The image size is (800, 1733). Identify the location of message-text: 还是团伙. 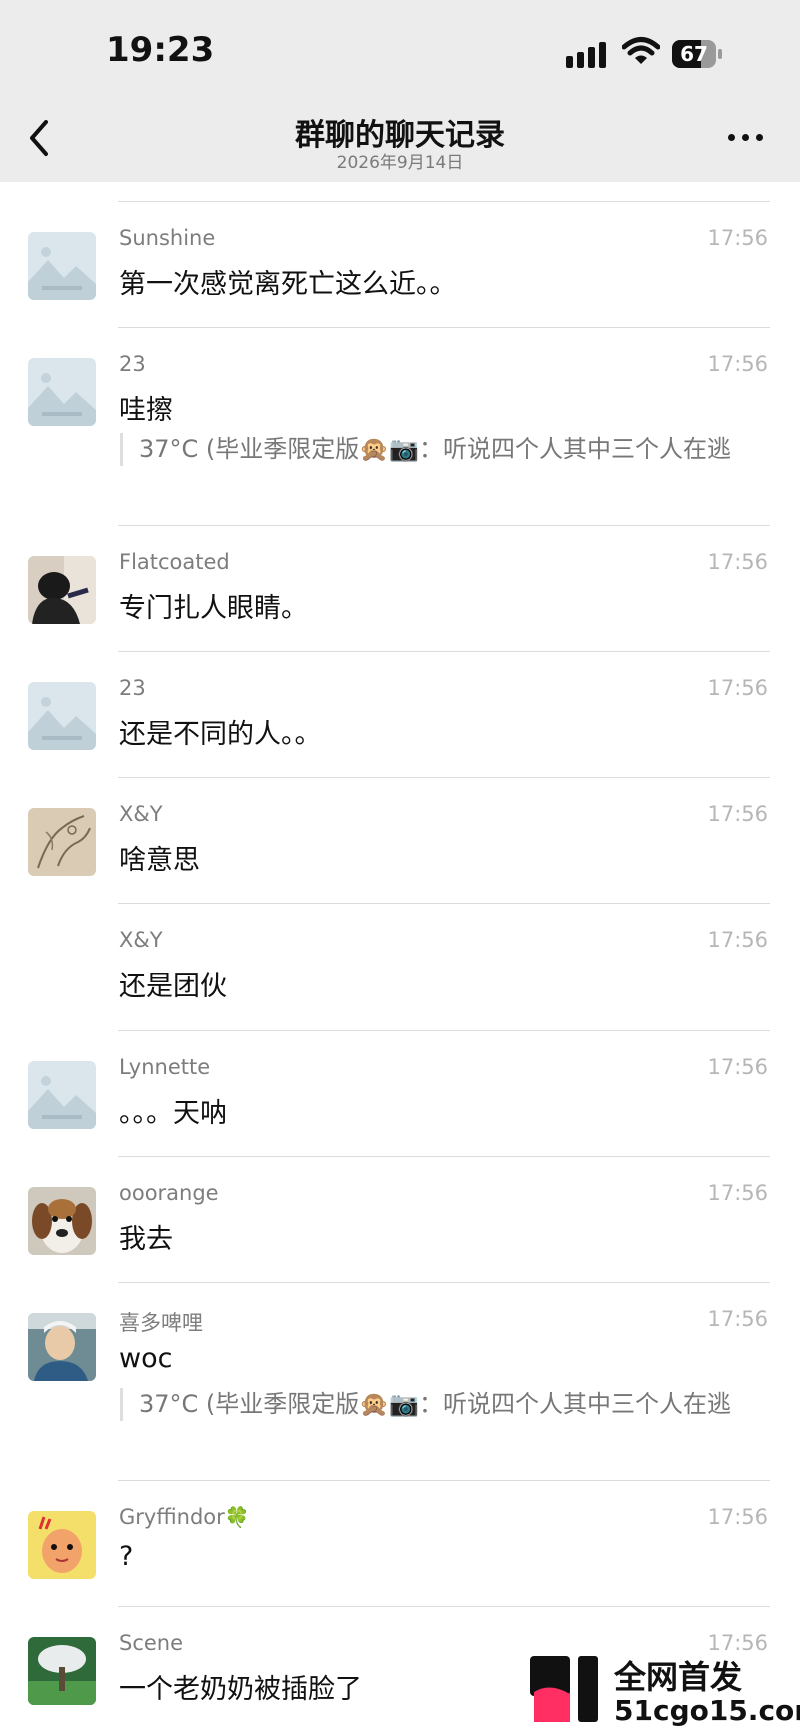
(173, 986).